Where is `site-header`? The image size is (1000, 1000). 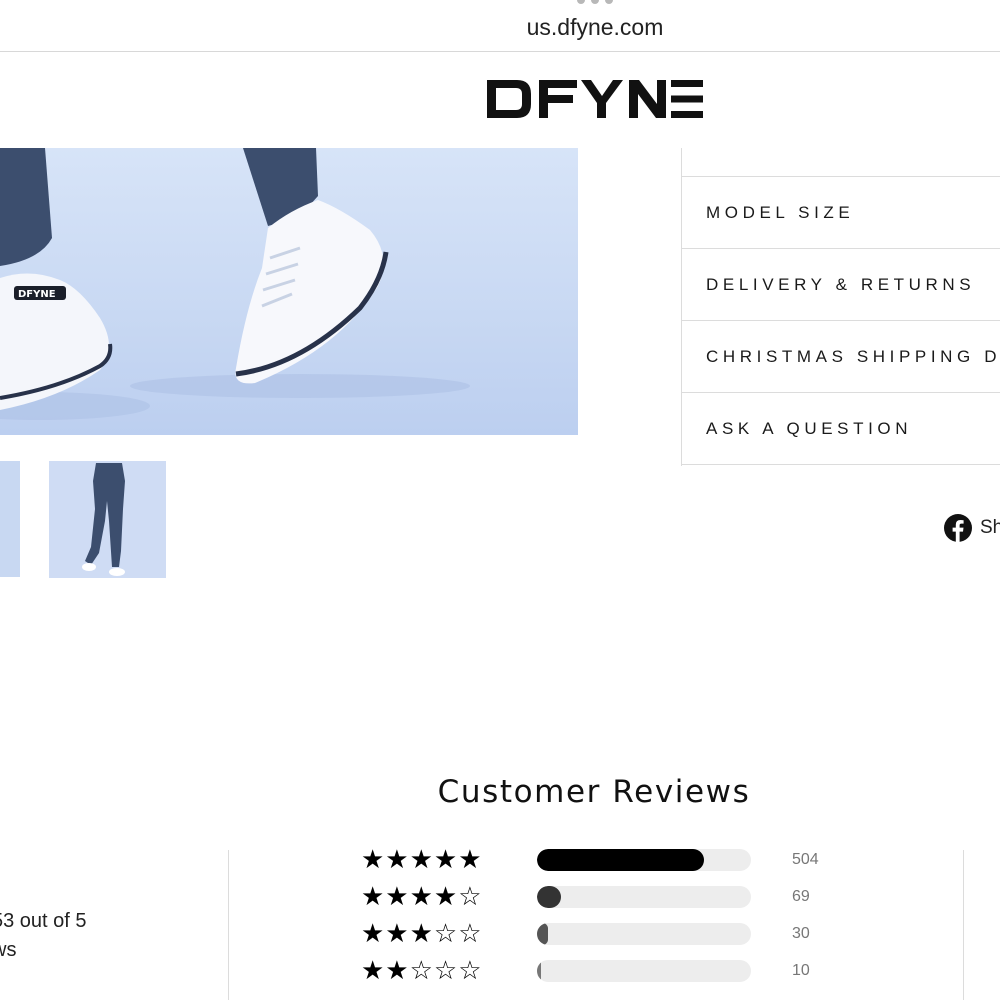 site-header is located at coordinates (500, 100).